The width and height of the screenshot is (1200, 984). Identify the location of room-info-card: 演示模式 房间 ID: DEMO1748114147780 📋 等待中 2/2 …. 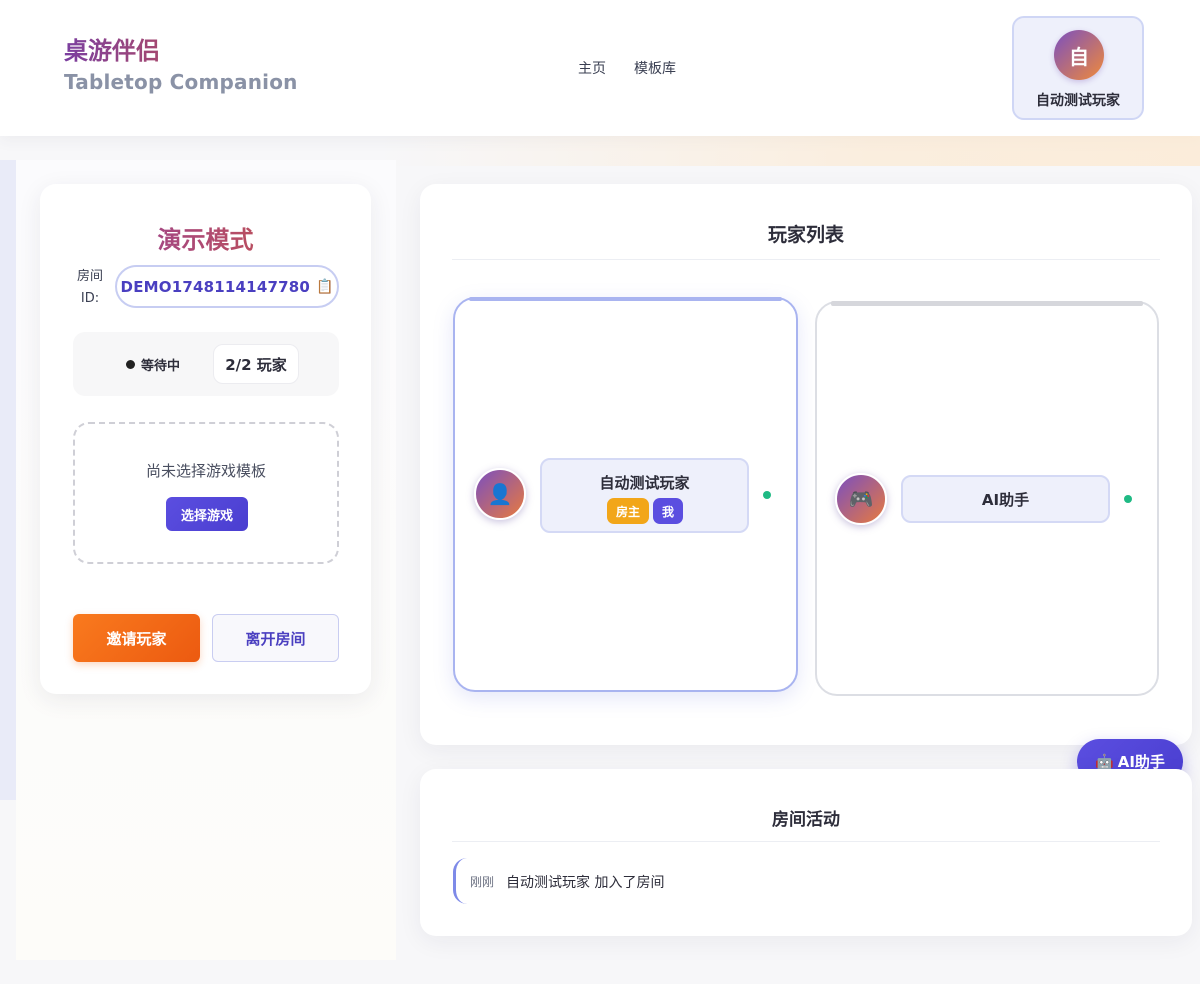
(205, 439).